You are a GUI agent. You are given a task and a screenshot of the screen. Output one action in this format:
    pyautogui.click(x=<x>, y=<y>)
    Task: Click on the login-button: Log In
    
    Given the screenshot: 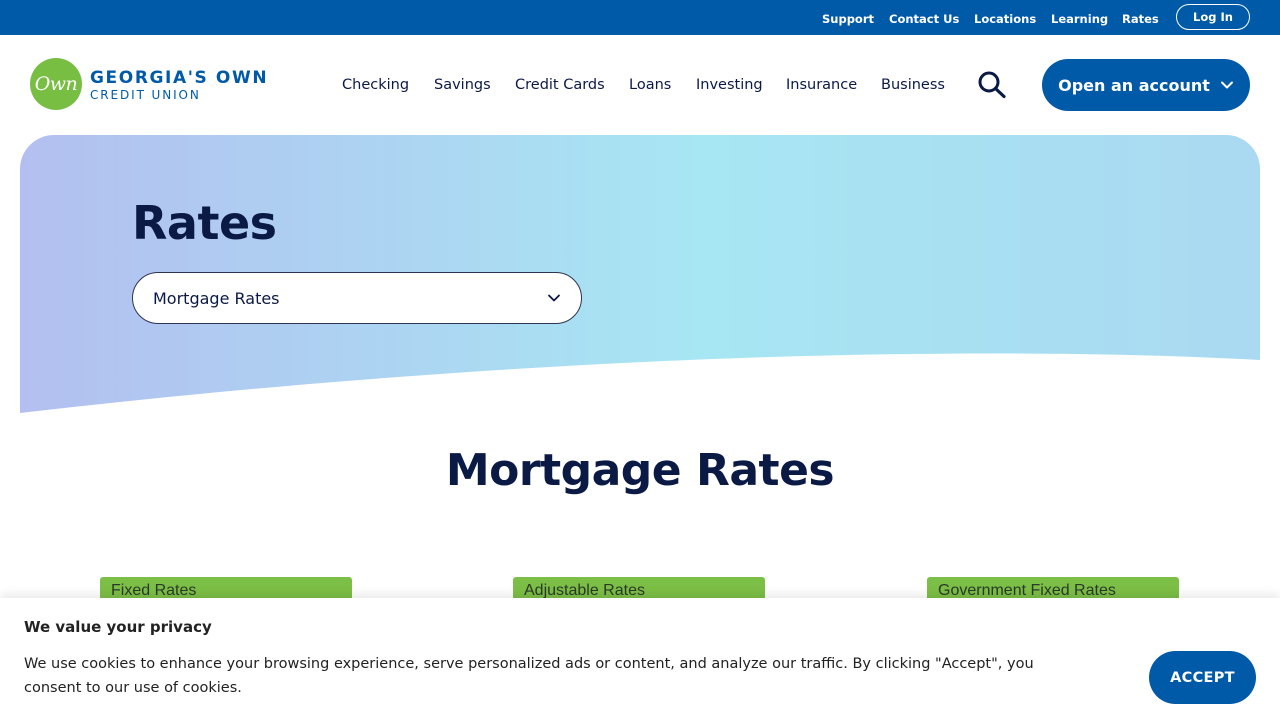 What is the action you would take?
    pyautogui.click(x=1213, y=17)
    